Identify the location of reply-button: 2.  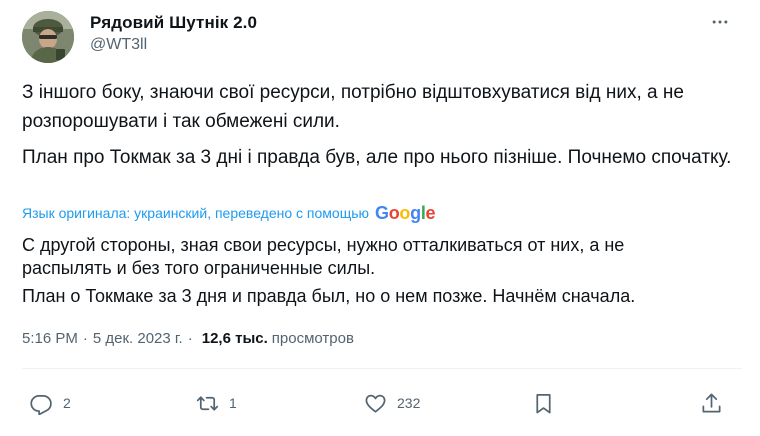
(50, 403).